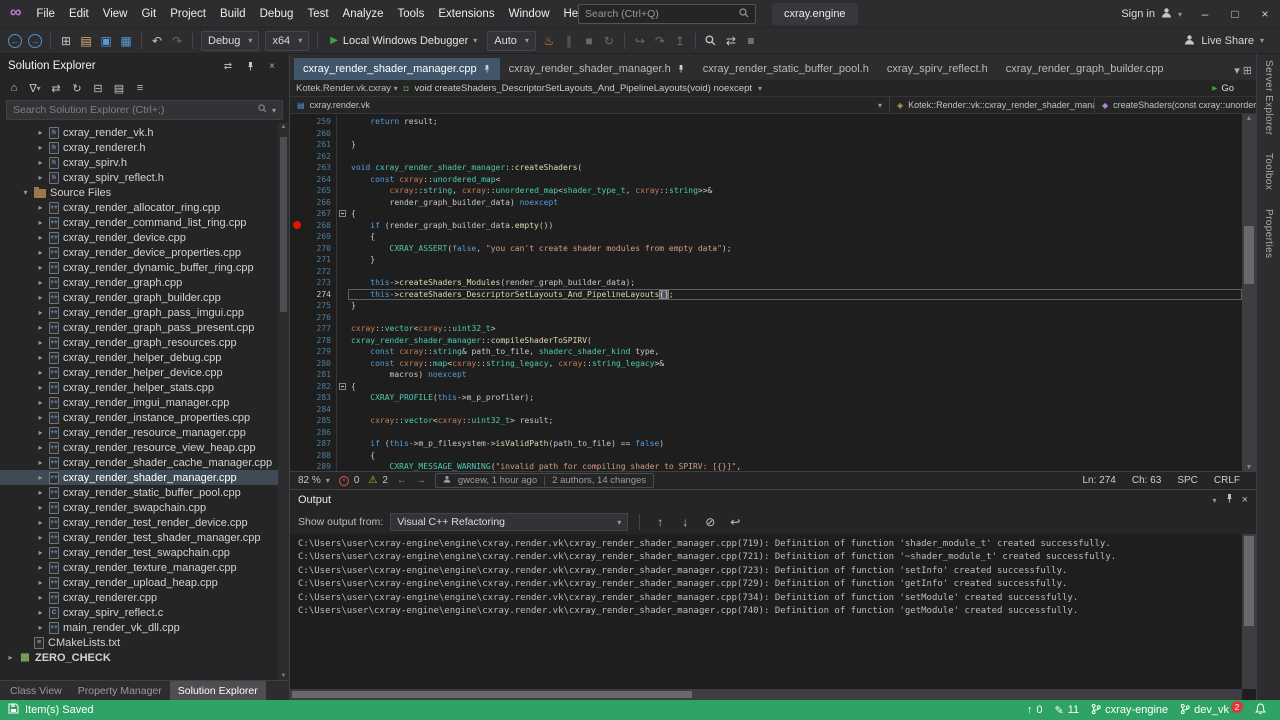 The image size is (1280, 720). Describe the element at coordinates (144, 387) in the screenshot. I see `tree-item: ▸ ++ cxray_render_helper_stats.cpp` at that location.